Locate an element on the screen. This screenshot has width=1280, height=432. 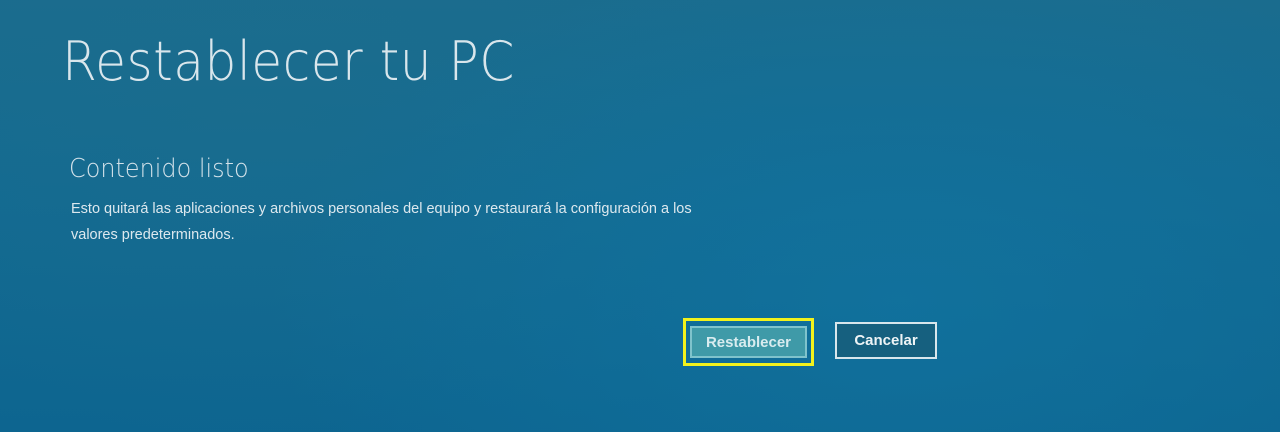
action-buttons: Restablecer Cancelar is located at coordinates (813, 346).